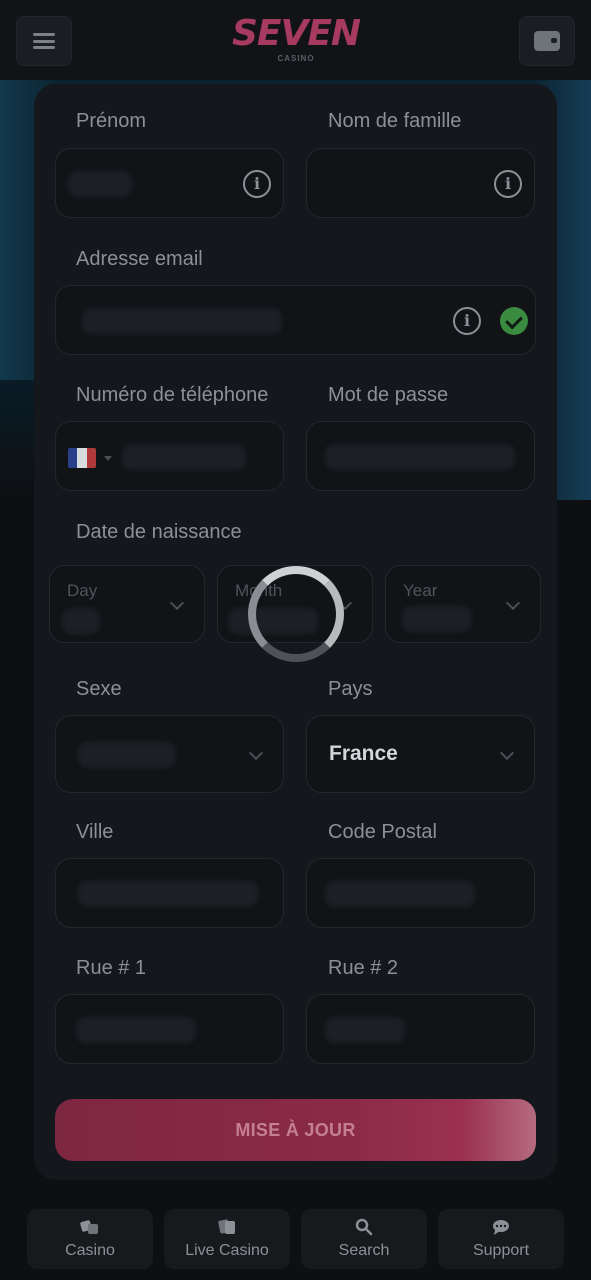  I want to click on nav-casino-label: Casino, so click(90, 1250).